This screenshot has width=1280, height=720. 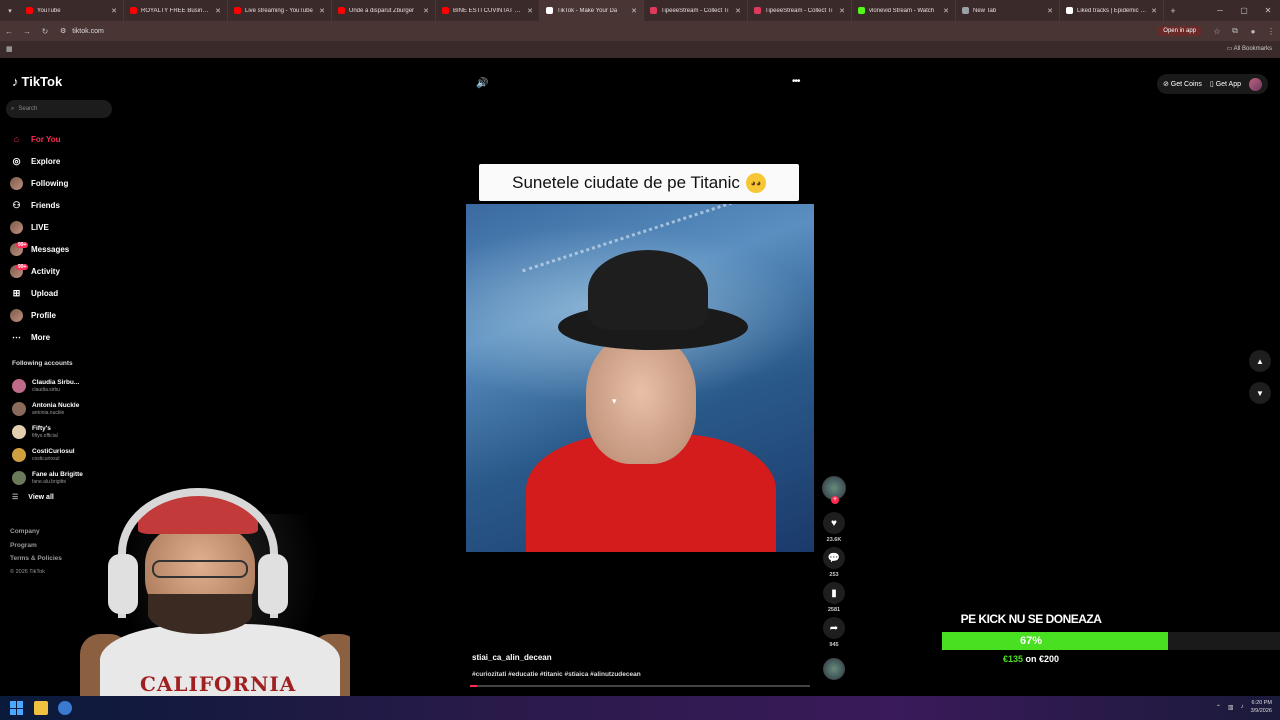 I want to click on forward-button: →, so click(x=27, y=31).